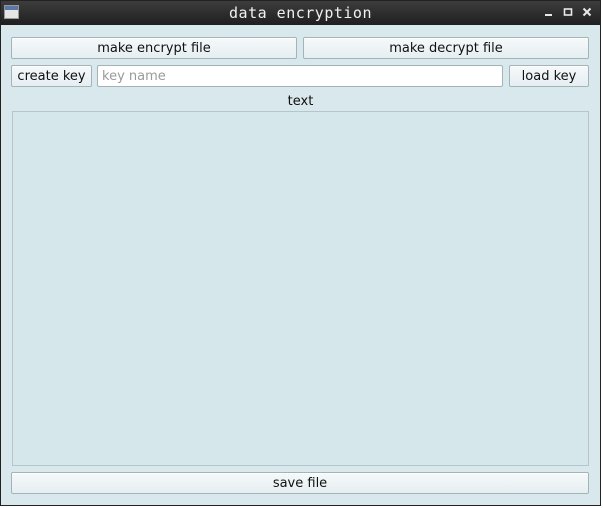  I want to click on text-section-label: text, so click(300, 101).